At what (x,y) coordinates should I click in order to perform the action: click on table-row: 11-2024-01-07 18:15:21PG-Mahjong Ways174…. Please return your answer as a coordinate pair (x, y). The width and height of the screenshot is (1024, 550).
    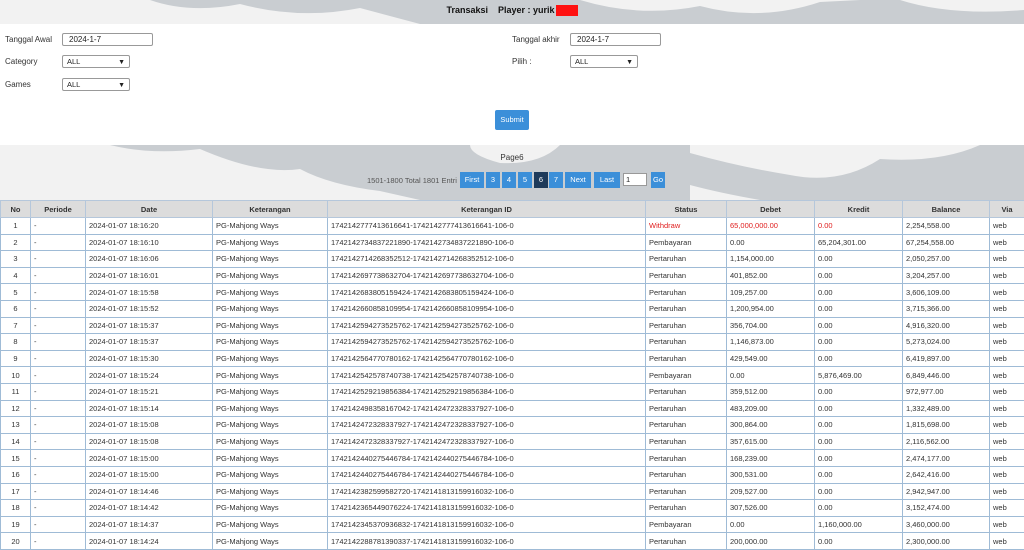
    Looking at the image, I should click on (512, 391).